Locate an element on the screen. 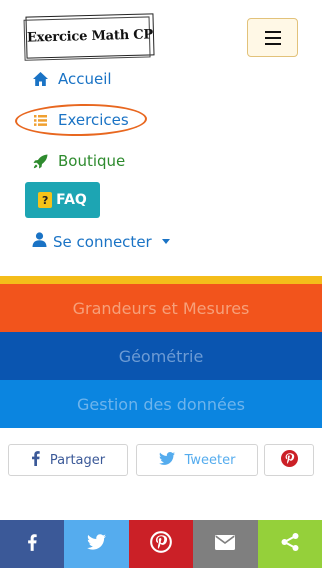  rocket-icon is located at coordinates (40, 161).